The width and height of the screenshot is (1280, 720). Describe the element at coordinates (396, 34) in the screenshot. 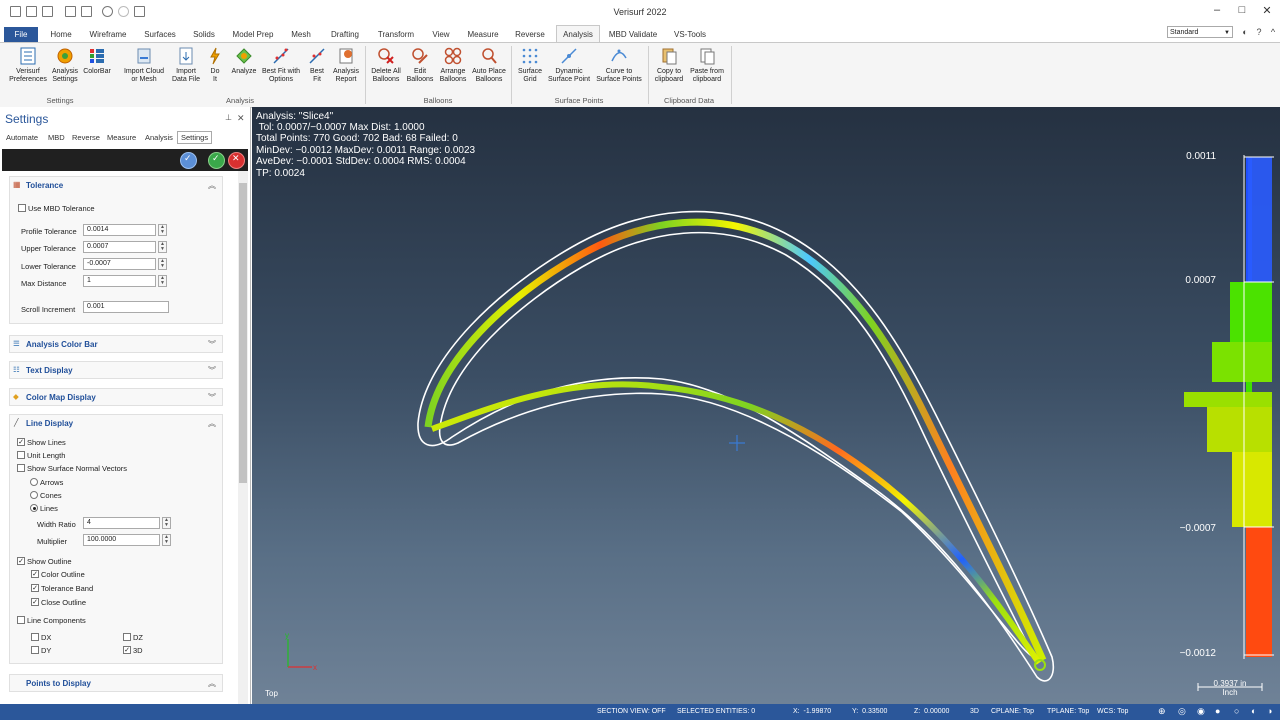

I see `tab-transform: Transform` at that location.